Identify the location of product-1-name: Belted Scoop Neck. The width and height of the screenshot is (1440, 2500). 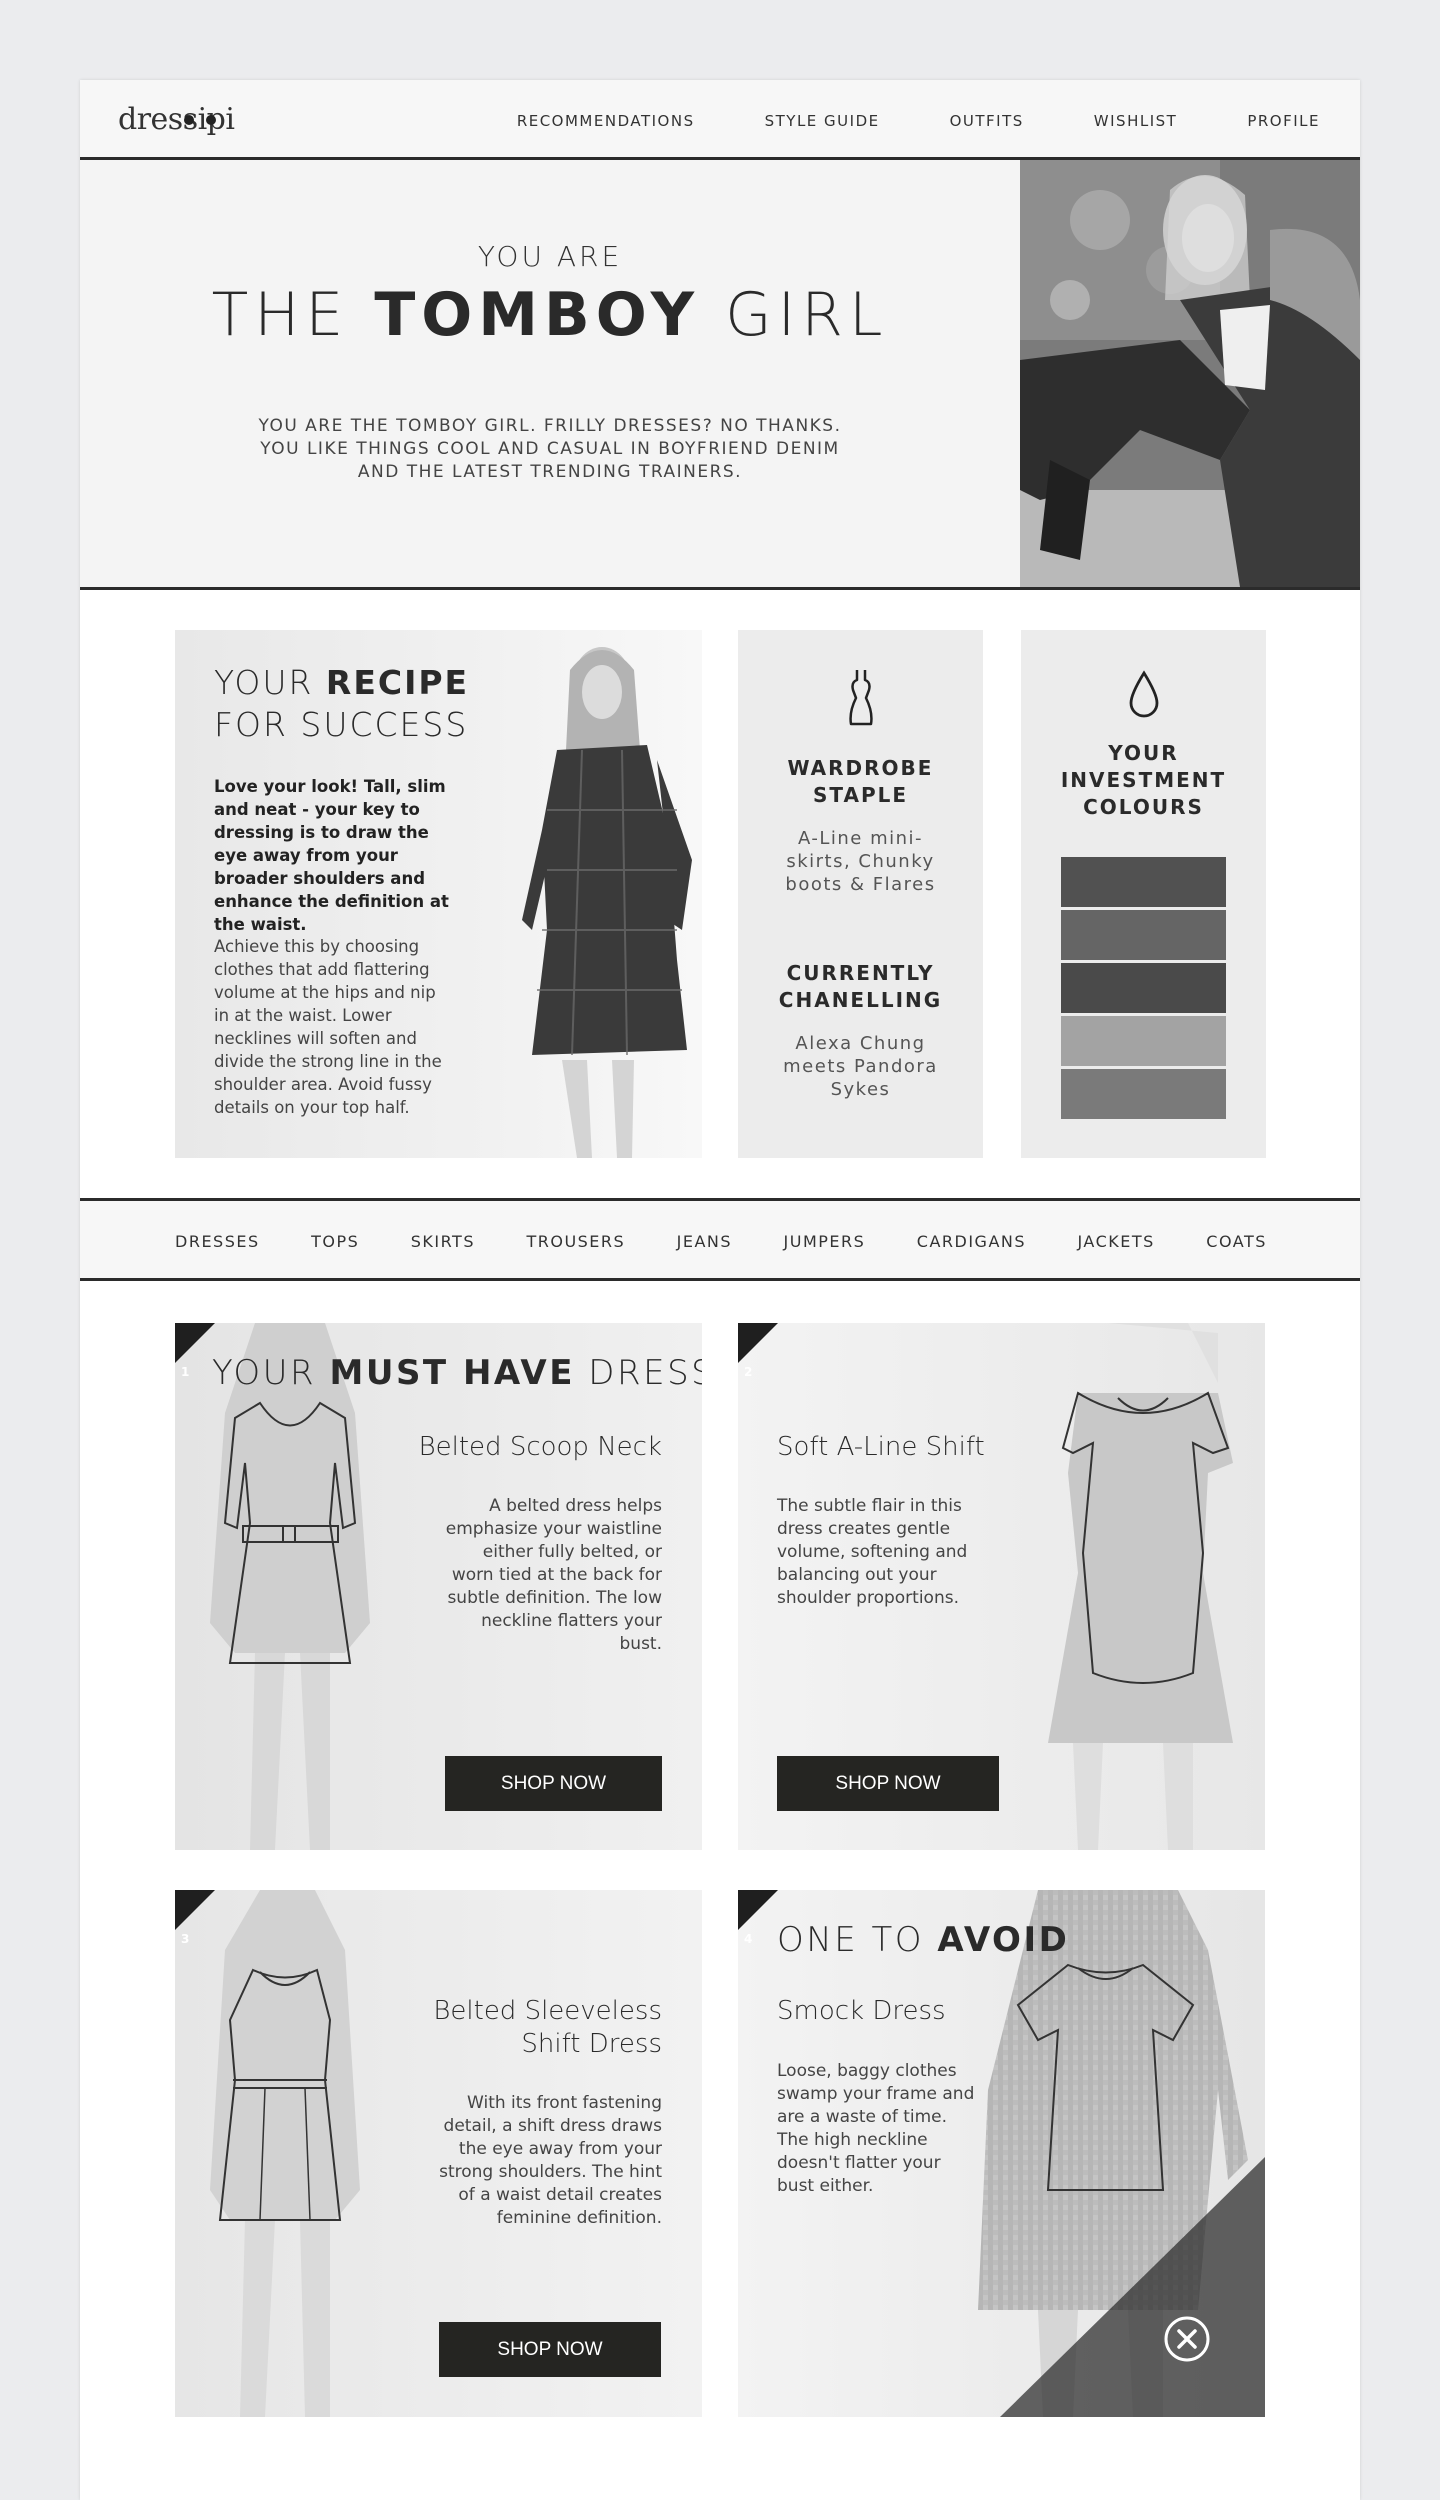
(540, 1447).